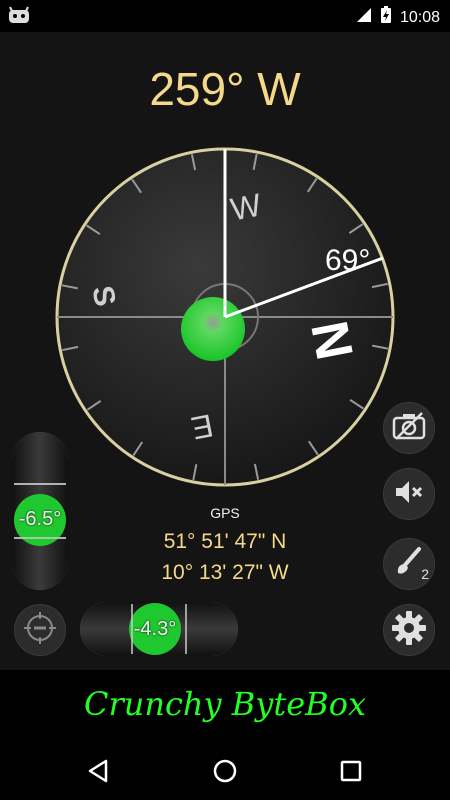 The image size is (450, 800). Describe the element at coordinates (351, 773) in the screenshot. I see `recents-square-icon` at that location.